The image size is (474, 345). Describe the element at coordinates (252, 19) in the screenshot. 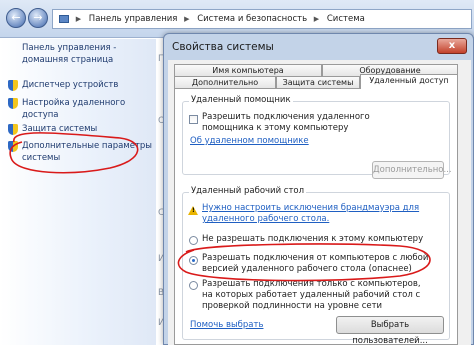

I see `breadcrumb-item: Система и безопасность` at that location.